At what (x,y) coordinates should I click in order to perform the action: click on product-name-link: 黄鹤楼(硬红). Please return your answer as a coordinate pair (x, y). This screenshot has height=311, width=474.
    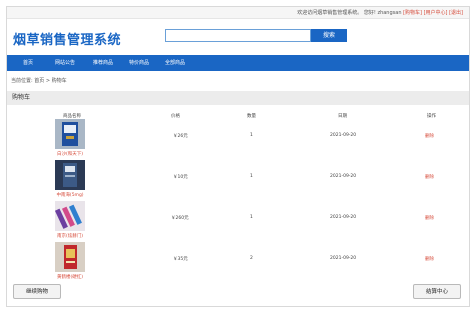
    Looking at the image, I should click on (70, 277).